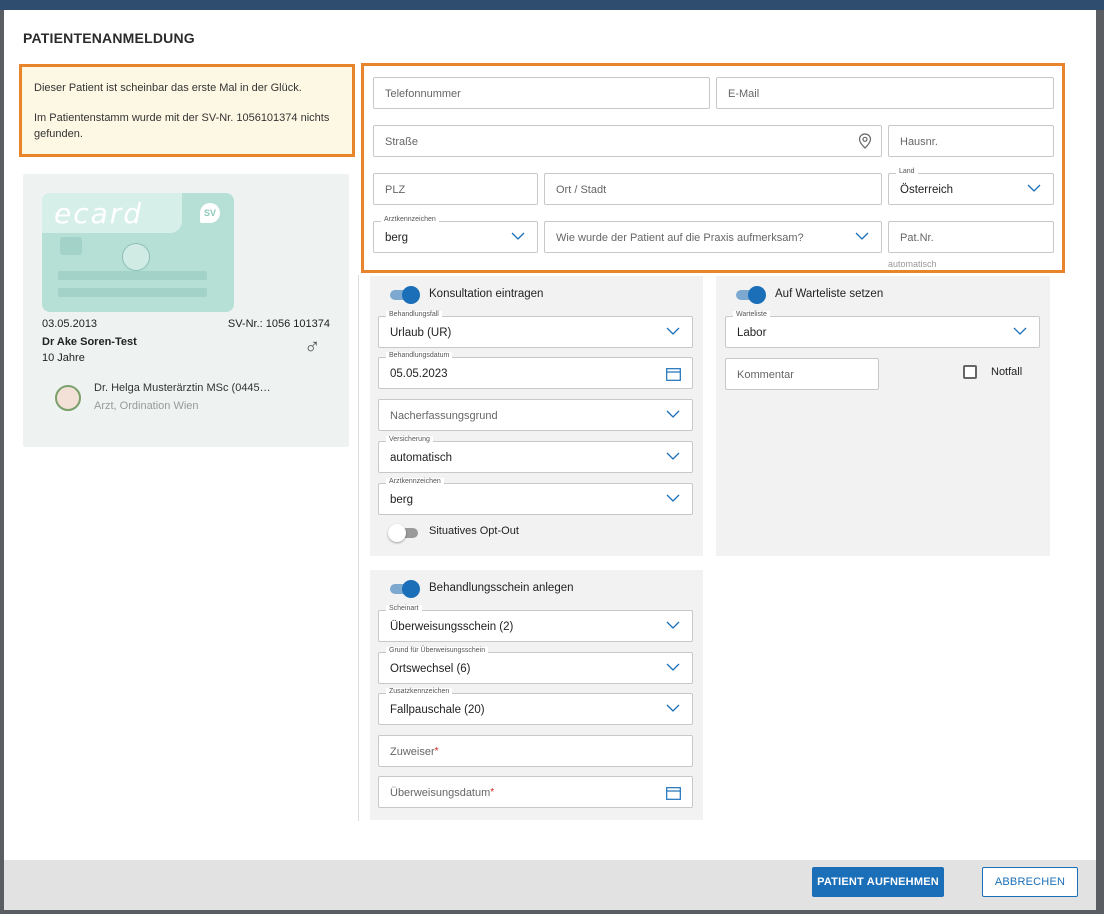 The image size is (1104, 914). I want to click on treatment-slip-toggle, so click(405, 589).